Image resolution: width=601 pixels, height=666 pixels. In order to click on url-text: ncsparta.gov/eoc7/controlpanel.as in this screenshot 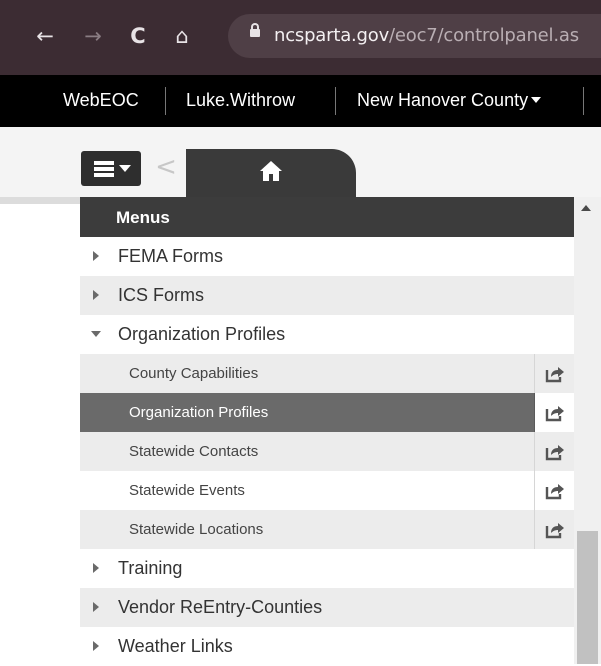, I will do `click(426, 35)`.